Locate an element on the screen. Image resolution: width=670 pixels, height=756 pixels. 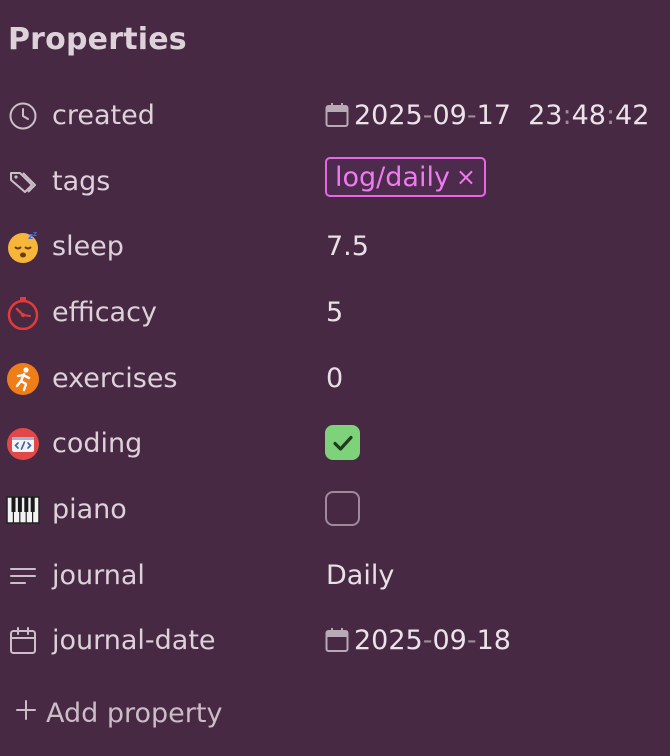
piano-keys-icon is located at coordinates (23, 510).